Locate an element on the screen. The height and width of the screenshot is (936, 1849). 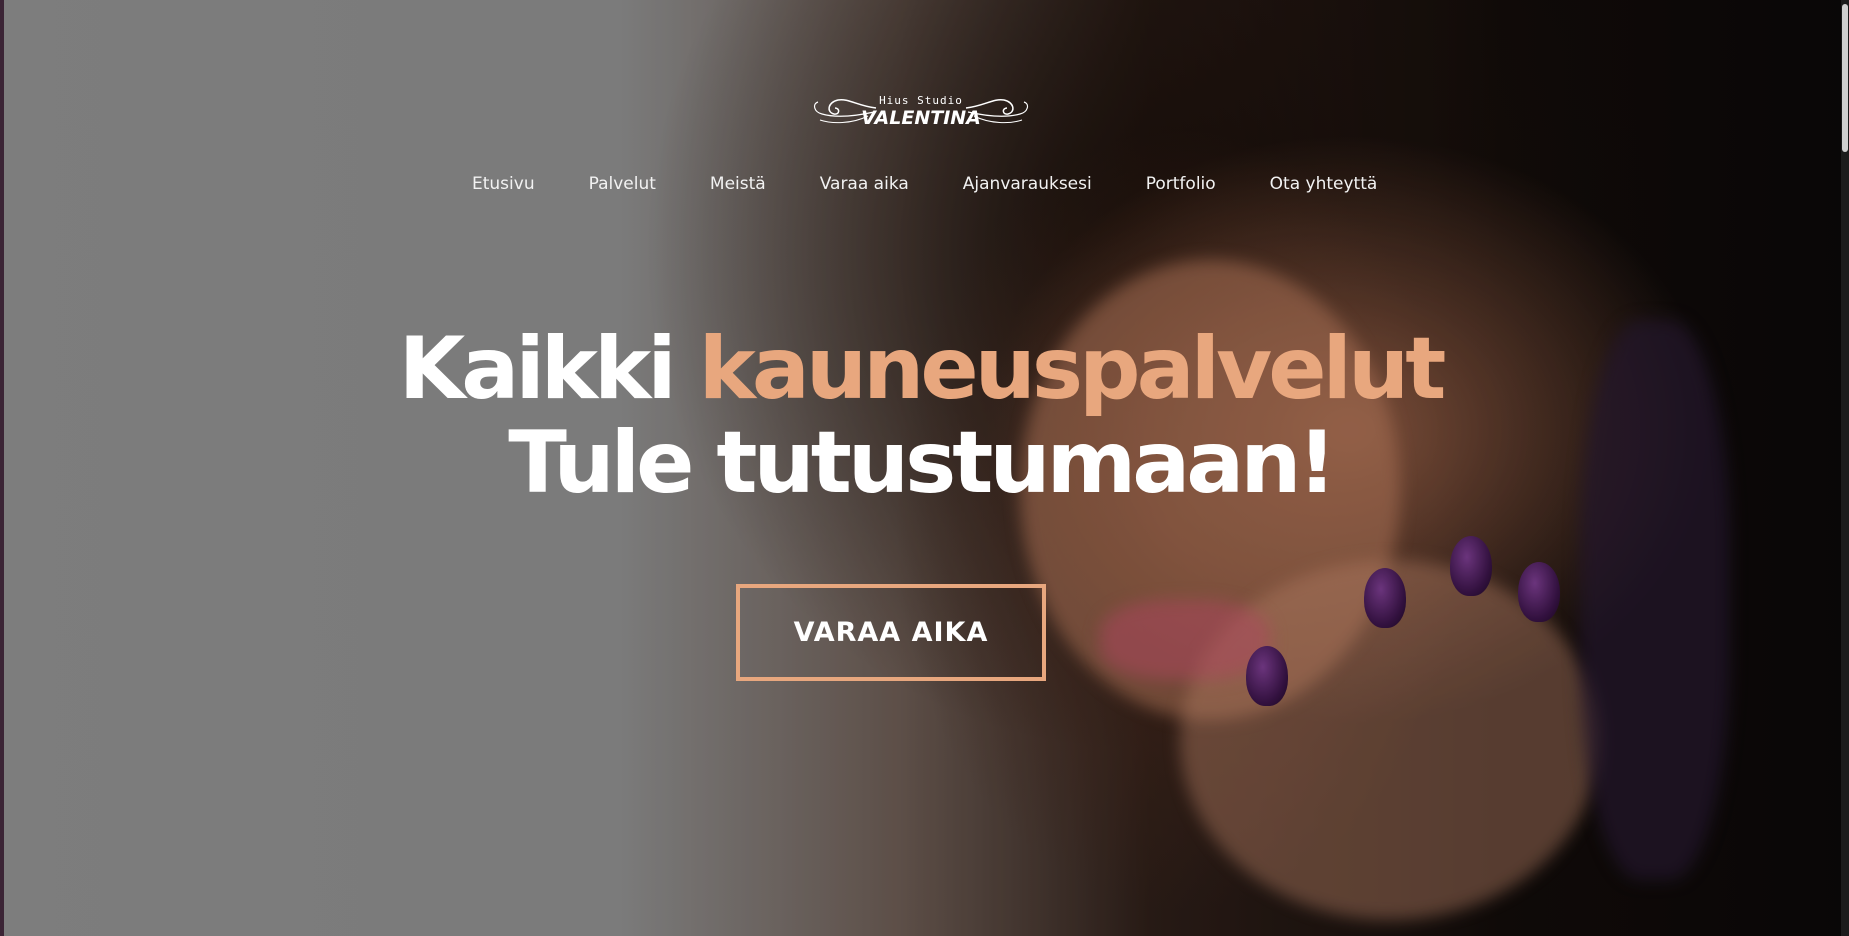
nav-item-ajanvarauksesi: Ajanvarauksesi is located at coordinates (1027, 184).